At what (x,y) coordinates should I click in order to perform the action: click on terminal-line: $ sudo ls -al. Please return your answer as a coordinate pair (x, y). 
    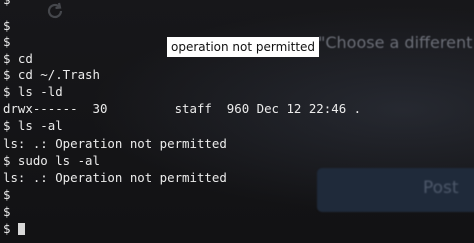
    Looking at the image, I should click on (51, 160).